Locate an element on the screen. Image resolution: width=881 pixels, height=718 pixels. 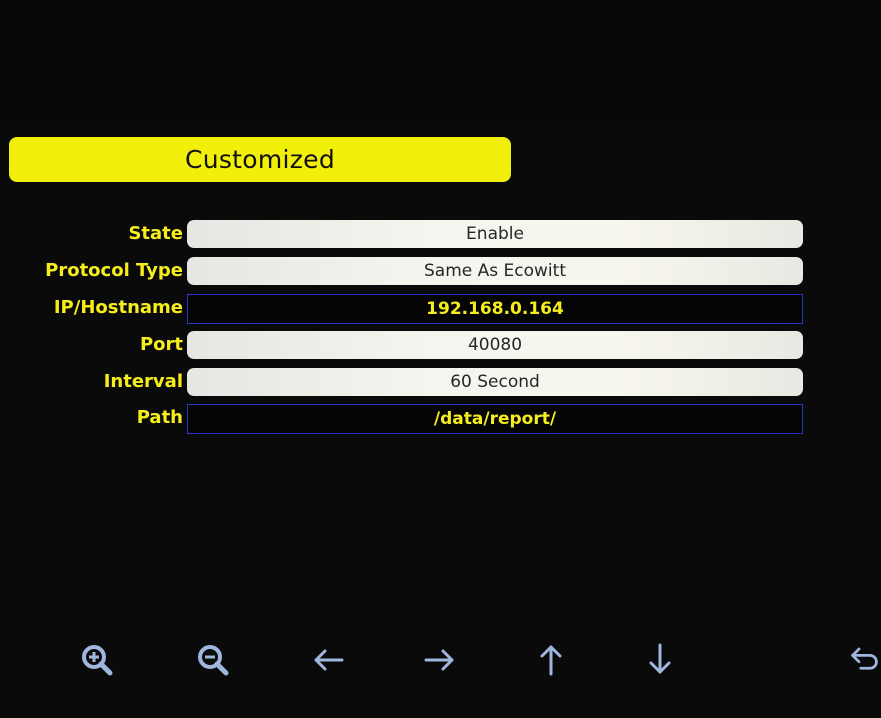
bottom-toolbar is located at coordinates (440, 660).